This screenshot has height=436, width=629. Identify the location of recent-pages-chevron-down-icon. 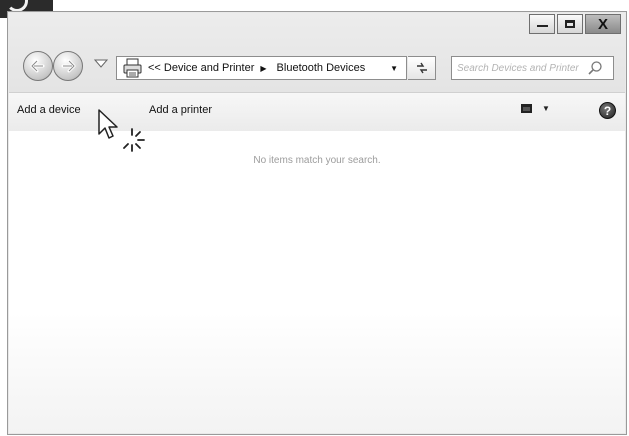
(101, 64).